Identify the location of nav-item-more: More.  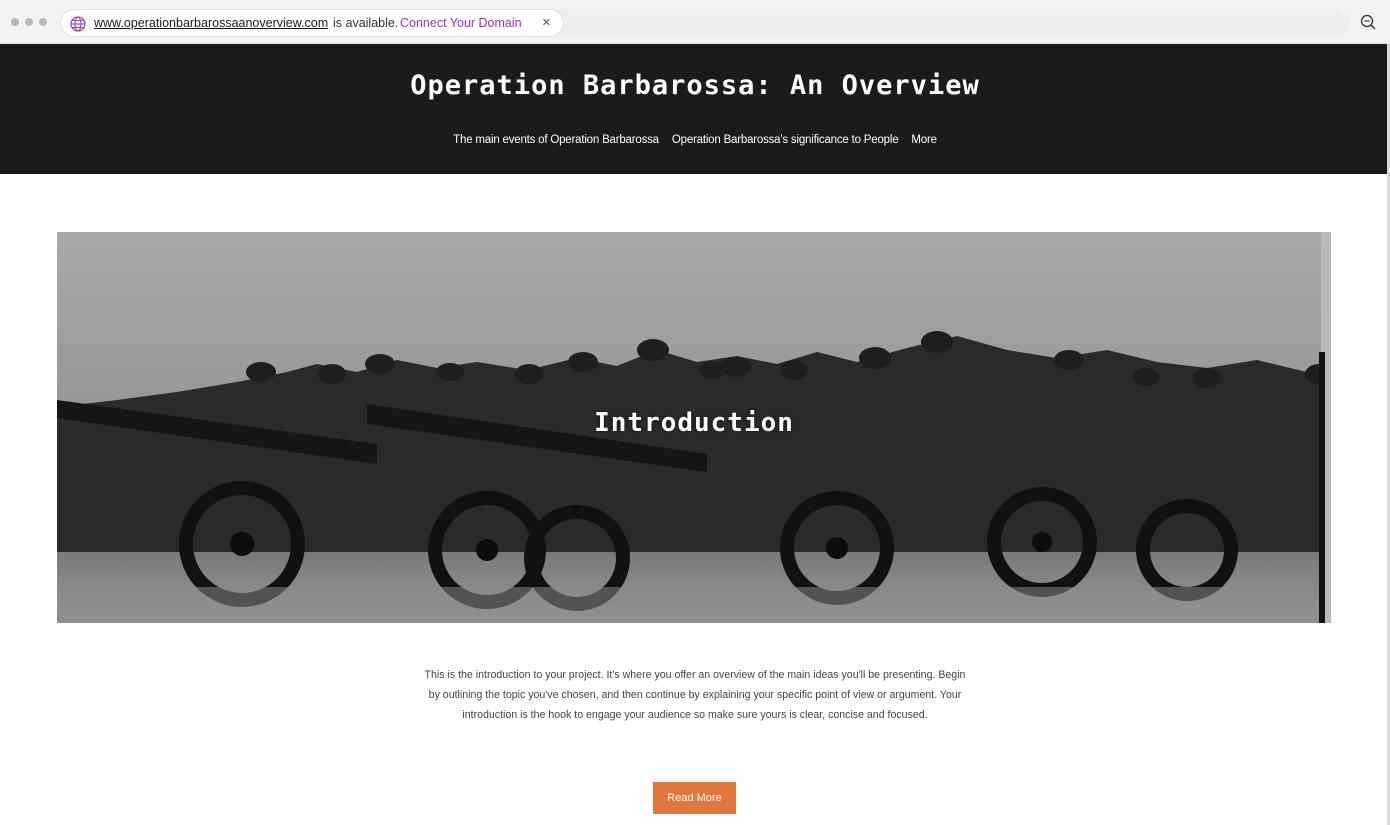
(924, 140).